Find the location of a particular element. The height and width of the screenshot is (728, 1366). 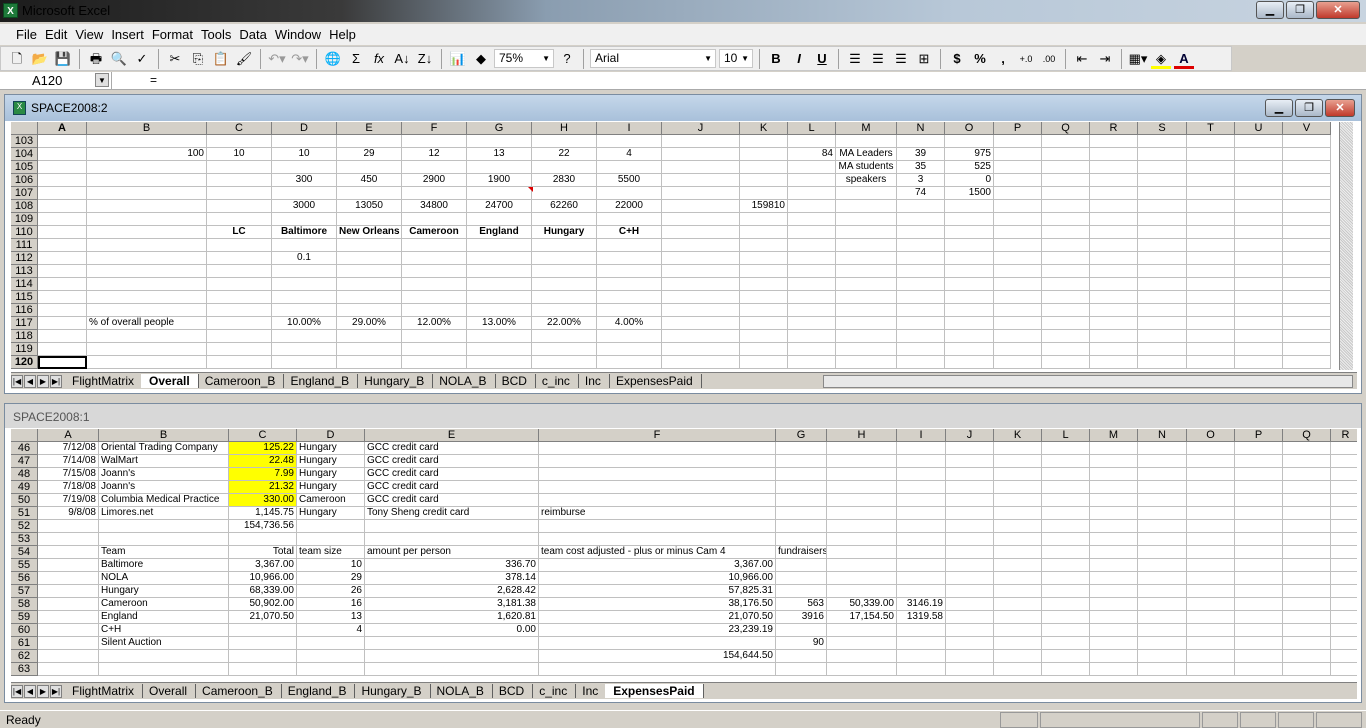

cell-C56: 10,966.00 is located at coordinates (263, 578).